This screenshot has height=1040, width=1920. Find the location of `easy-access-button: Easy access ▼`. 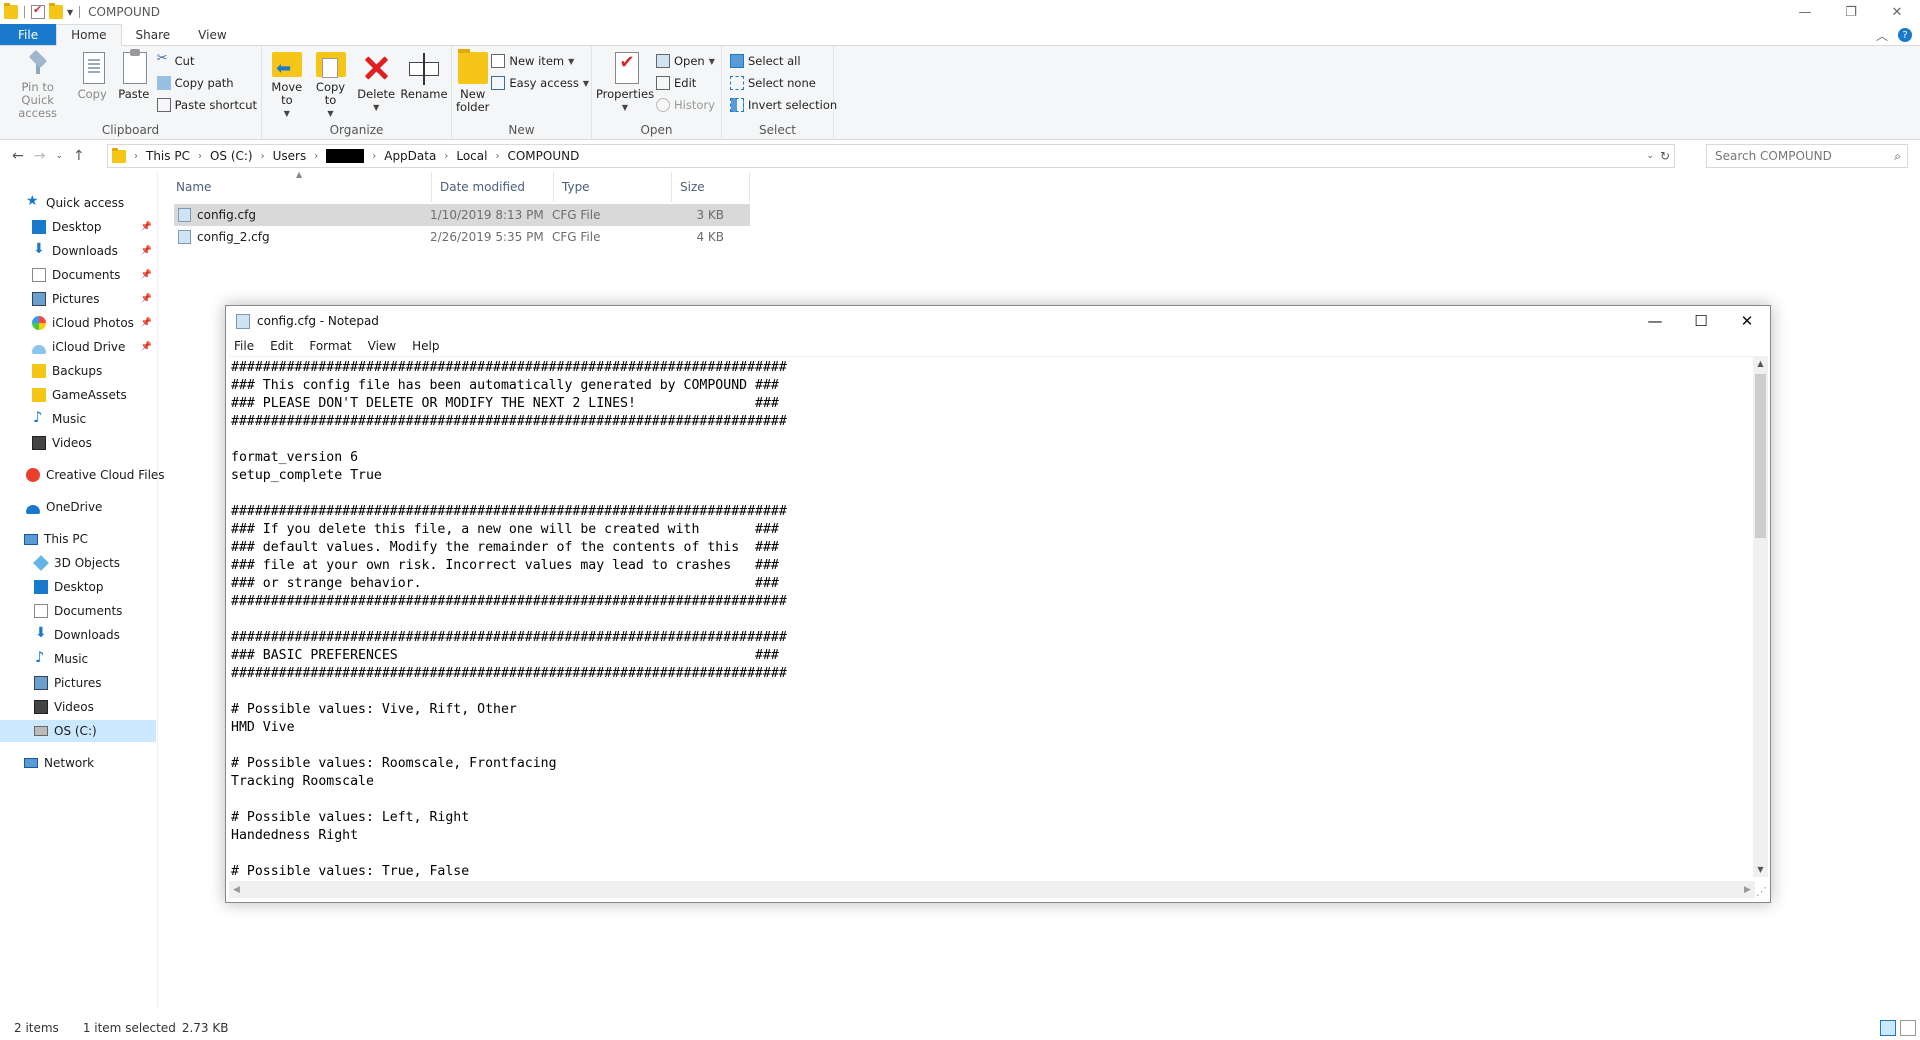

easy-access-button: Easy access ▼ is located at coordinates (540, 83).